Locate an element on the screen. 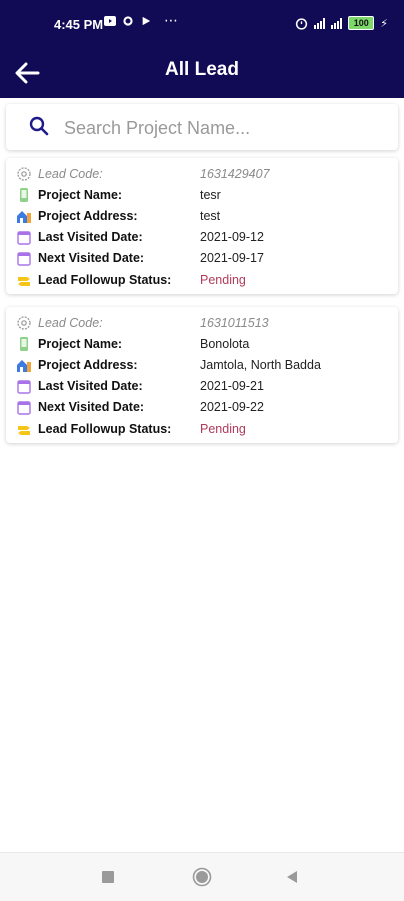 Image resolution: width=404 pixels, height=901 pixels. project-address-row: Project Address: test is located at coordinates (202, 216).